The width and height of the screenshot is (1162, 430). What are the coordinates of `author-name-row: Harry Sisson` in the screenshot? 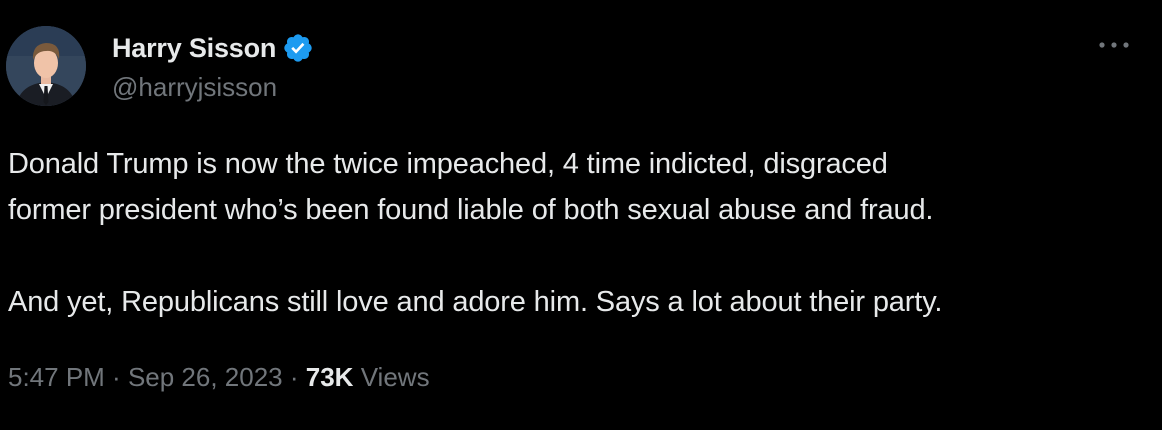 It's located at (213, 48).